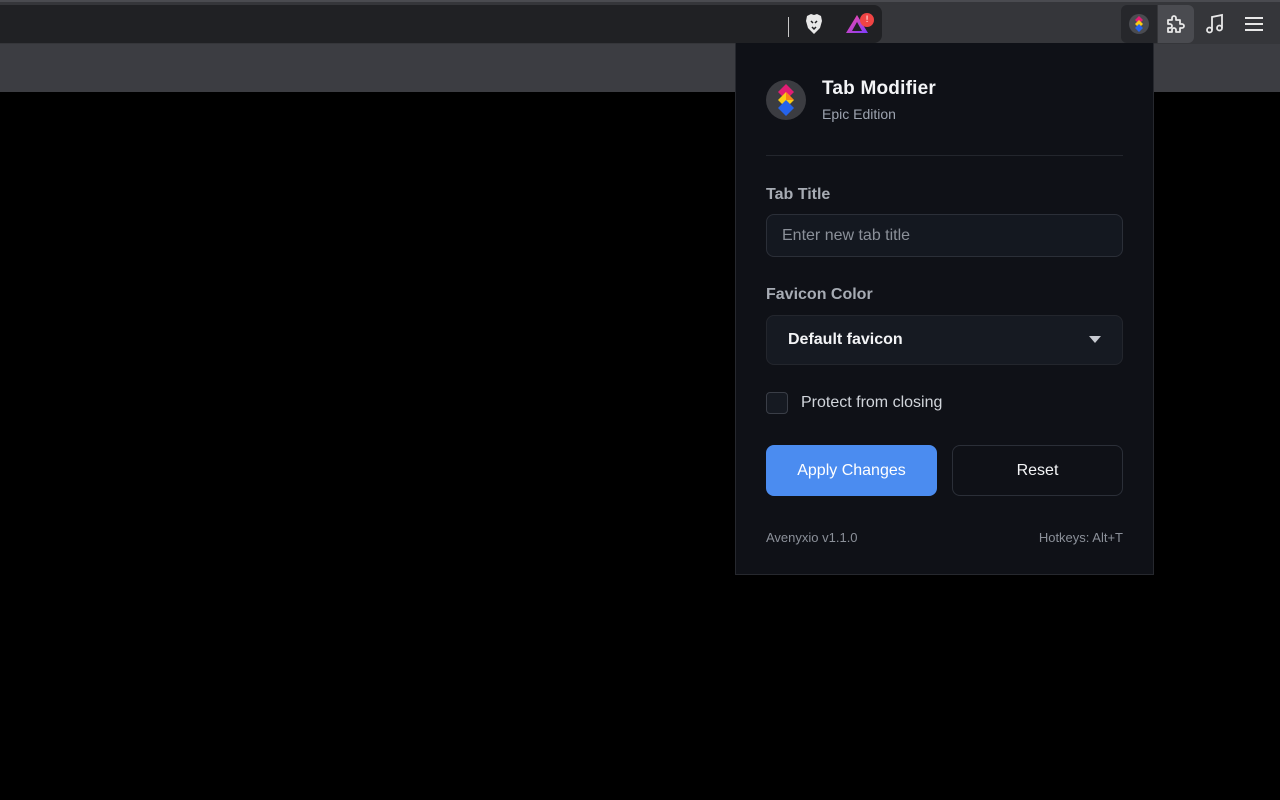 Image resolution: width=1280 pixels, height=800 pixels. What do you see at coordinates (788, 27) in the screenshot?
I see `address-bar-separator` at bounding box center [788, 27].